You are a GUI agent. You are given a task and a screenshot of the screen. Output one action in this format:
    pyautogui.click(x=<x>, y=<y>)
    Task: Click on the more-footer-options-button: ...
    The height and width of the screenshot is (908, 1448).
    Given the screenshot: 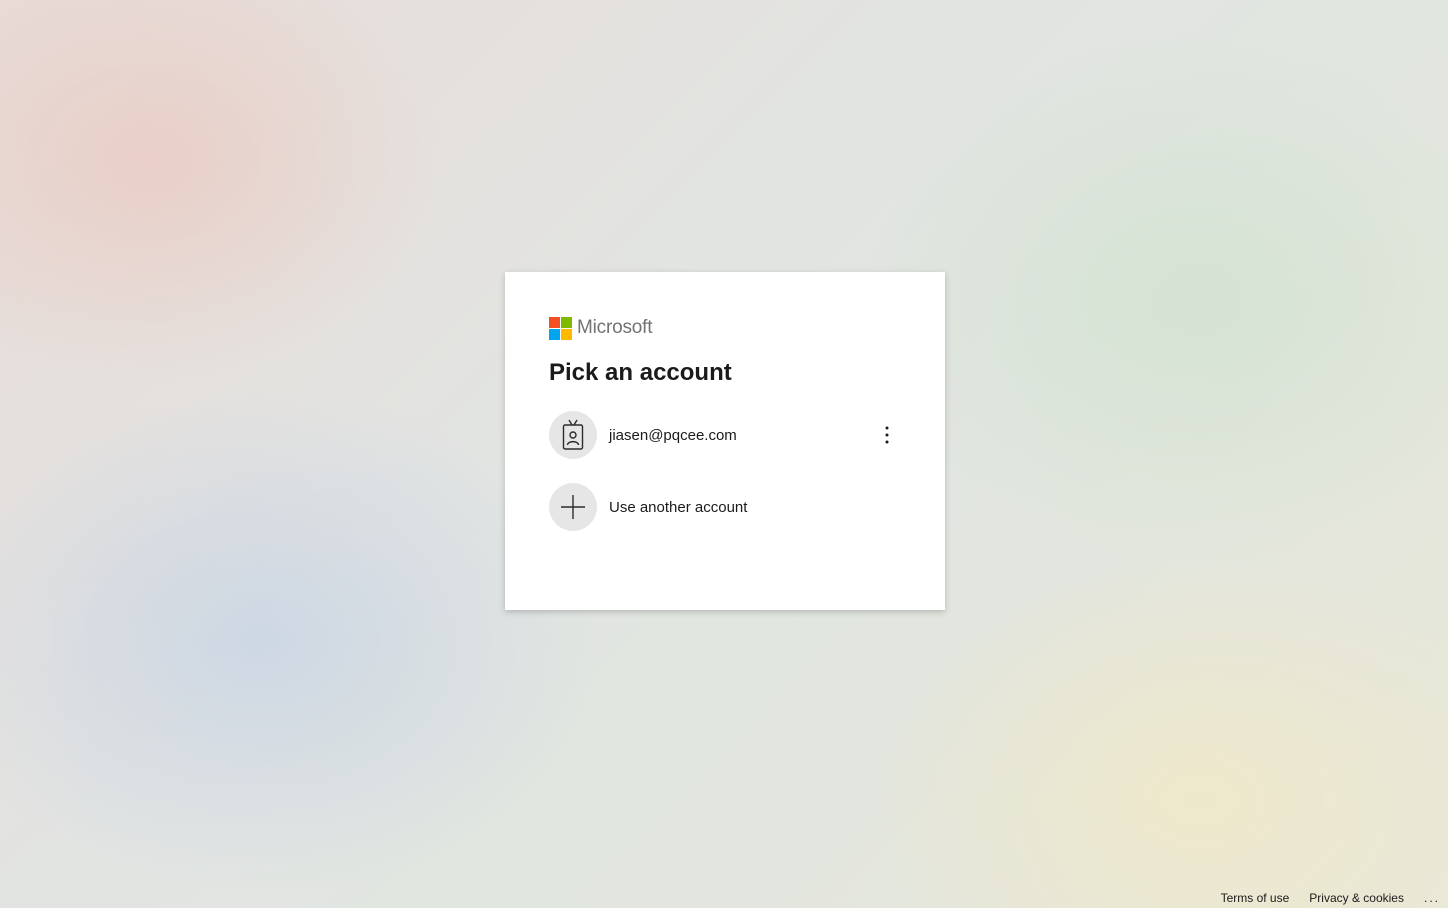 What is the action you would take?
    pyautogui.click(x=1432, y=898)
    